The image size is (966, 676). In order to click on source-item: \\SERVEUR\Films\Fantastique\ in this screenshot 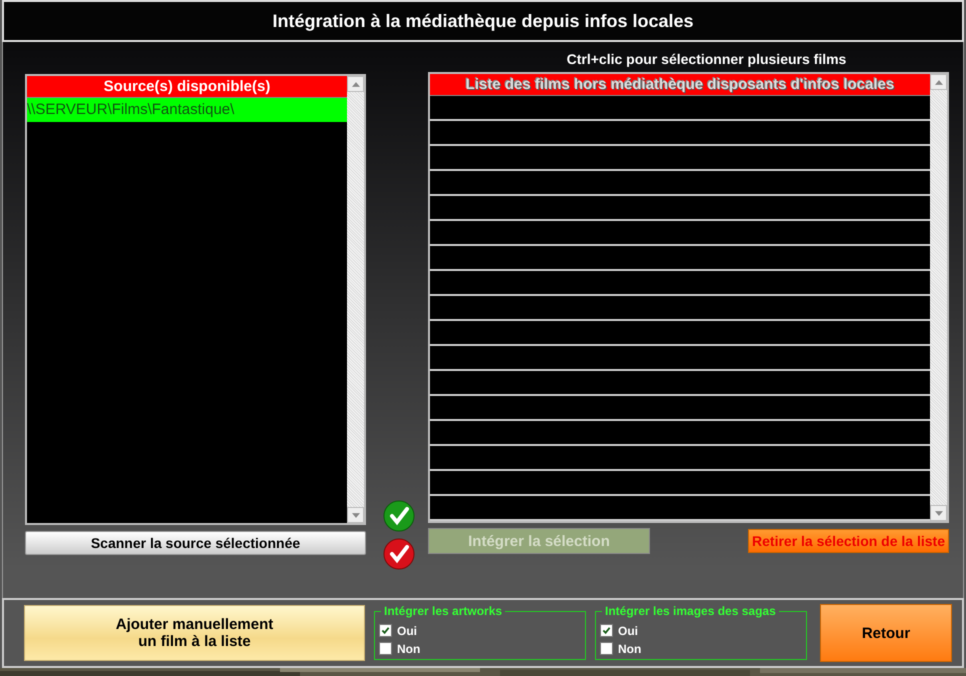, I will do `click(187, 110)`.